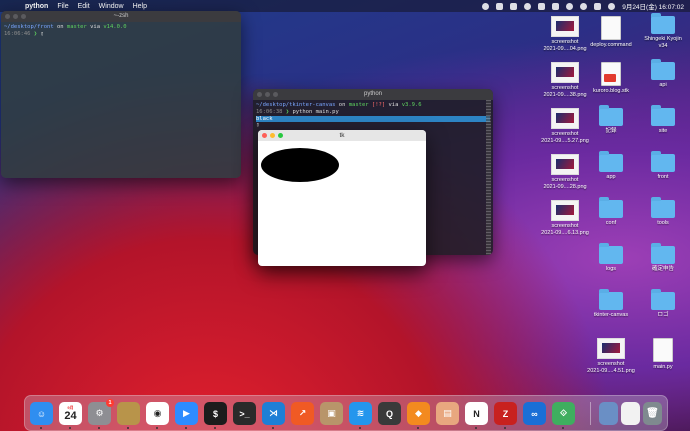 The height and width of the screenshot is (431, 690). I want to click on desktop-icon: screenshot 2021-09....4.51.png, so click(611, 356).